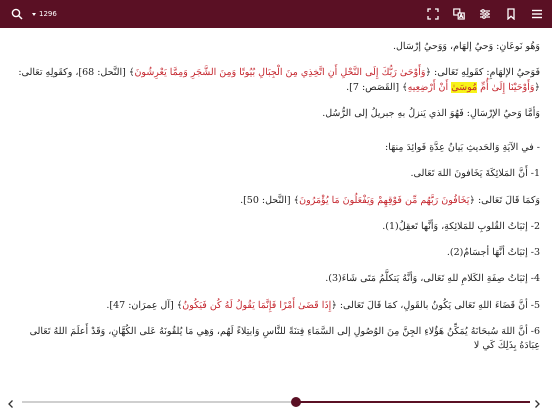 The width and height of the screenshot is (552, 414). I want to click on page-navigation-bar, so click(276, 402).